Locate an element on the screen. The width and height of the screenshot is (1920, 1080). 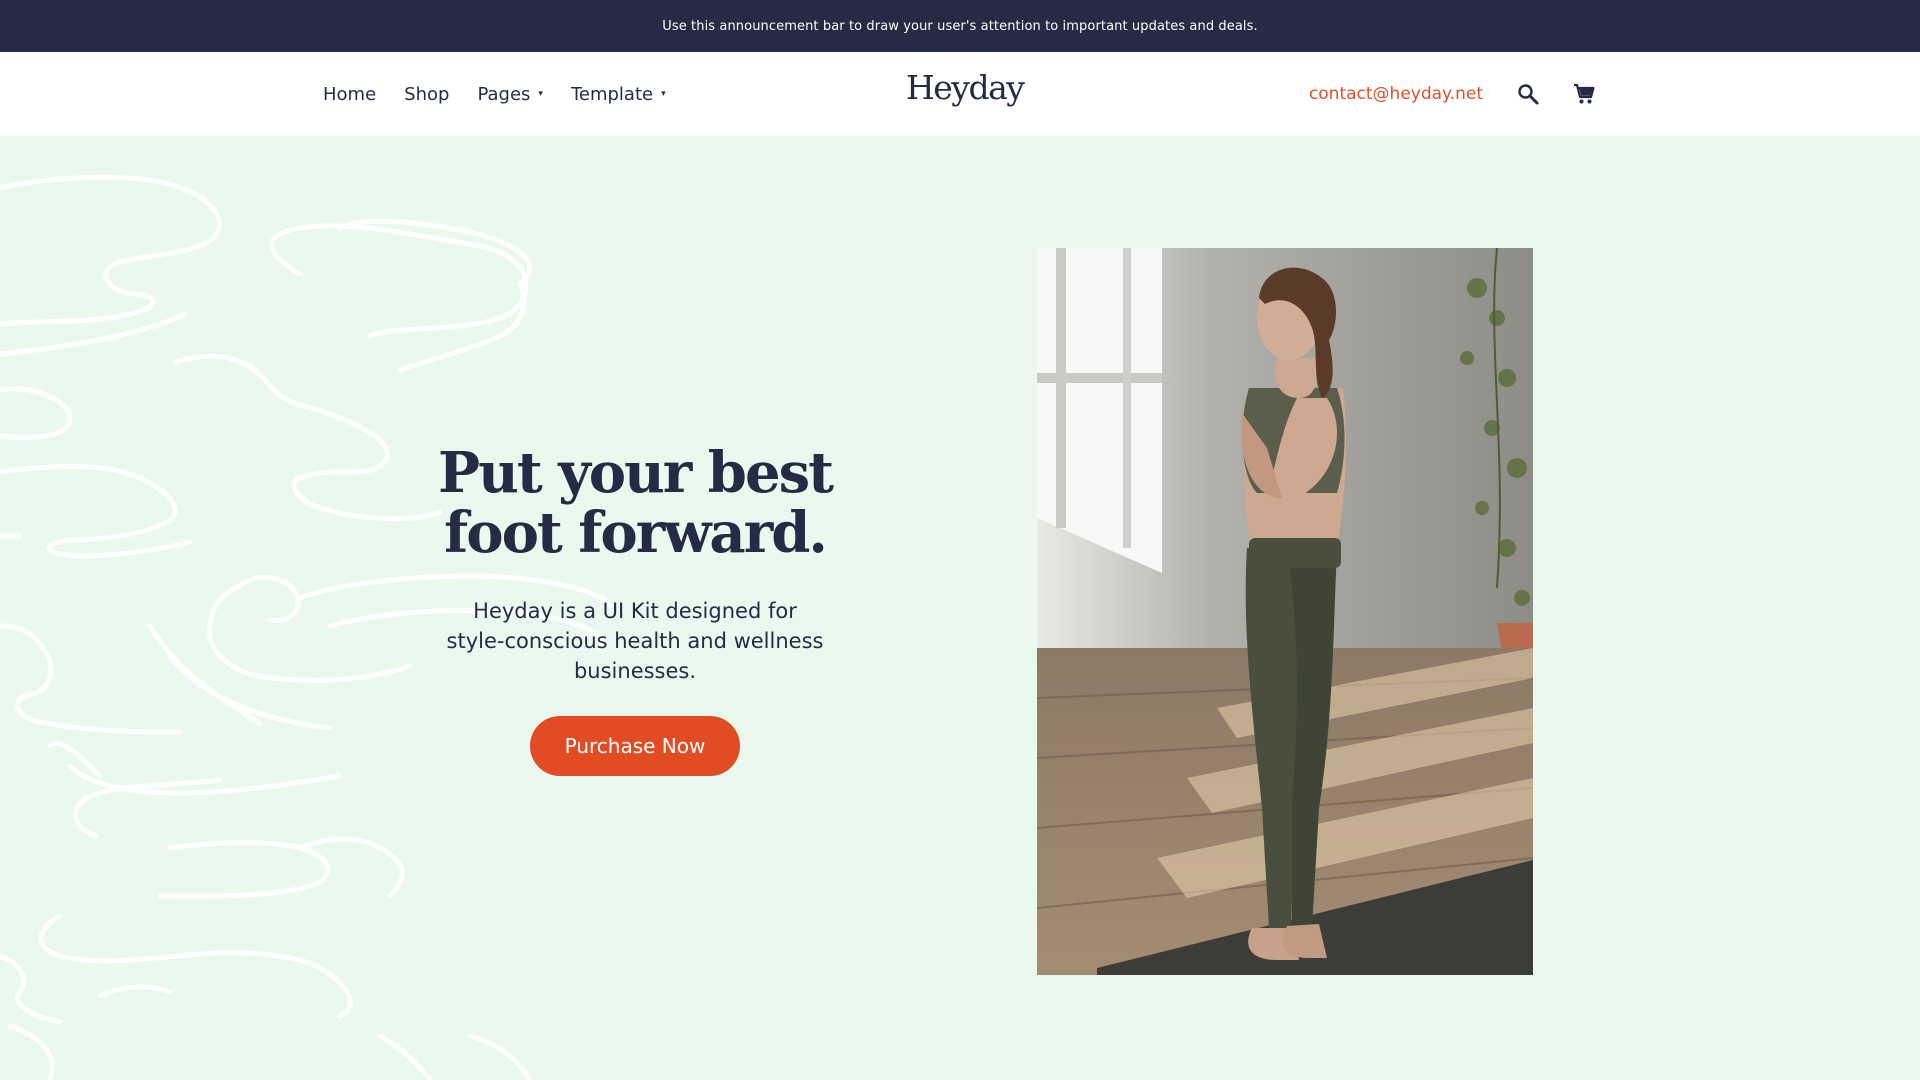
brand-logo: Heyday is located at coordinates (965, 87).